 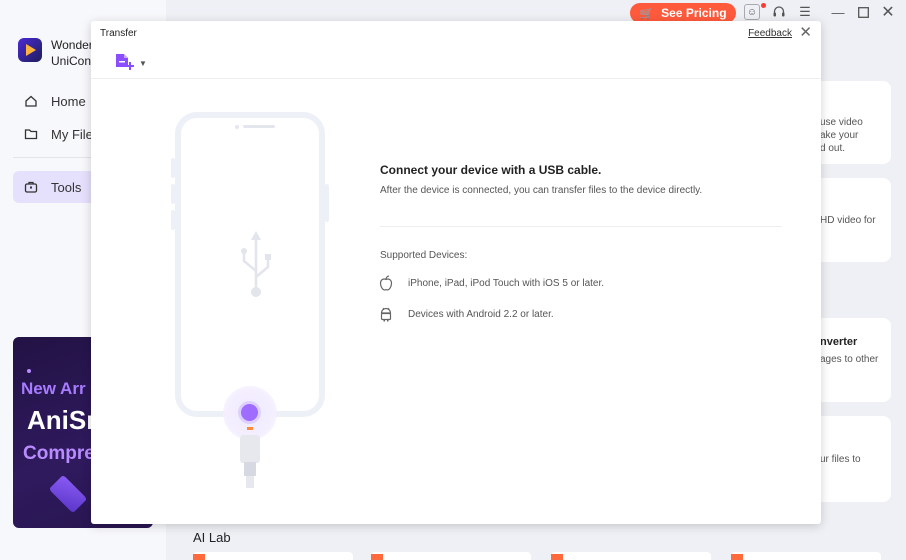 What do you see at coordinates (424, 255) in the screenshot?
I see `supported-devices-label: Supported Devices:` at bounding box center [424, 255].